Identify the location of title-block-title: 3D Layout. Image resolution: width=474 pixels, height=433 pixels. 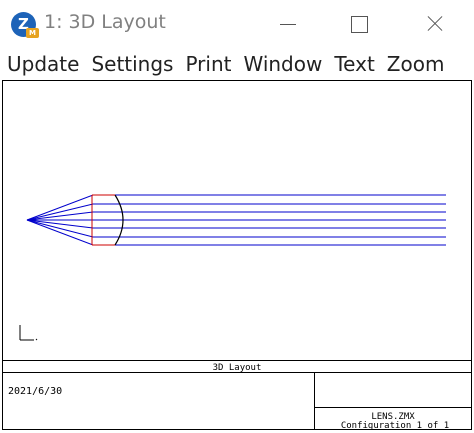
(237, 368).